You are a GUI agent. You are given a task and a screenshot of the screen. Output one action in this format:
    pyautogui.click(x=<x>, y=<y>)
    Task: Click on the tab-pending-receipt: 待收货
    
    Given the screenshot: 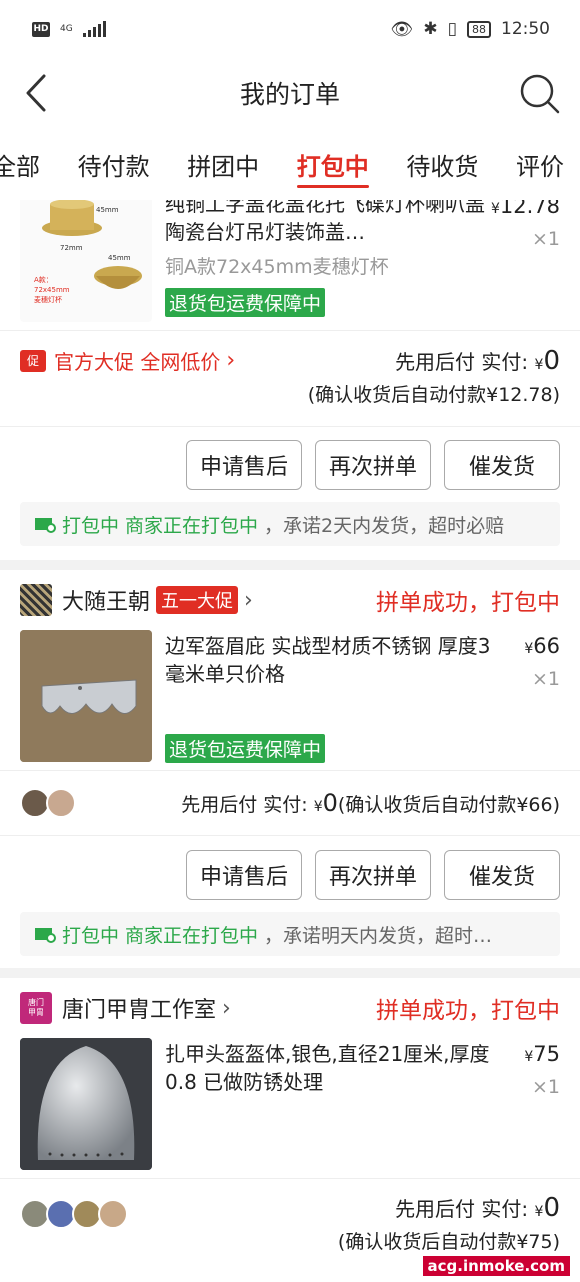 What is the action you would take?
    pyautogui.click(x=442, y=164)
    